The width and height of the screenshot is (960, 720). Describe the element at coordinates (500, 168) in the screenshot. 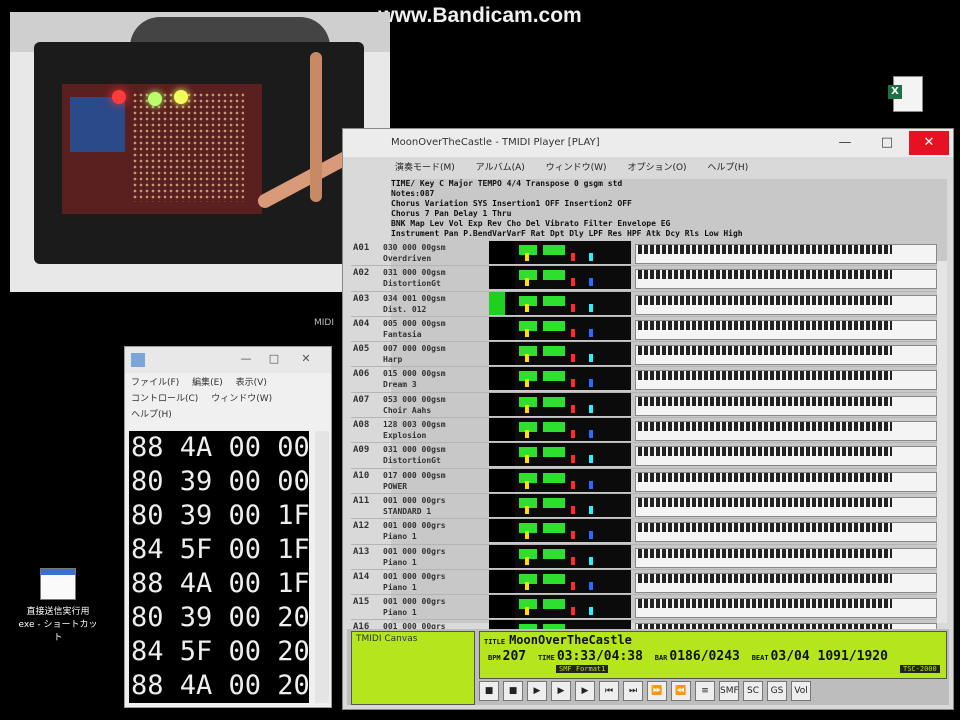

I see `menu-album: アルバム(A)` at that location.